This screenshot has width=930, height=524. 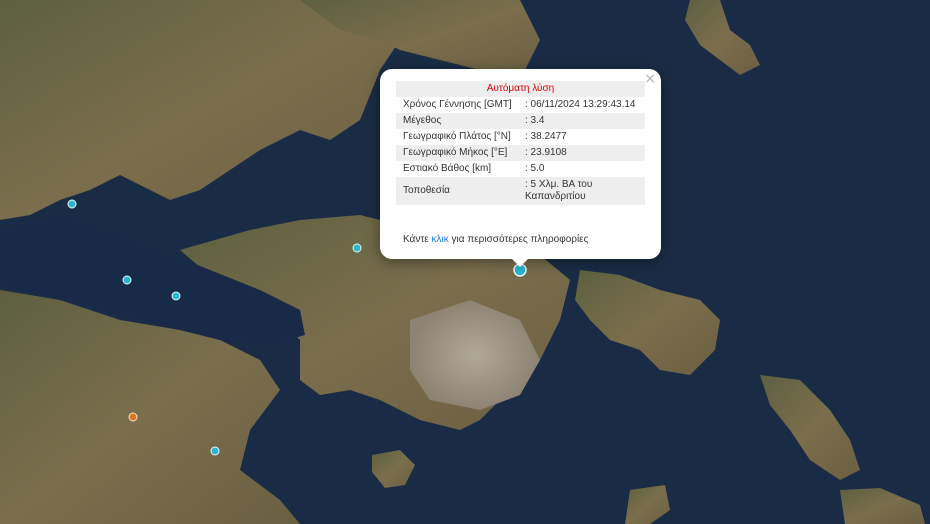 What do you see at coordinates (416, 239) in the screenshot?
I see `more-info-prefix: Κάντε` at bounding box center [416, 239].